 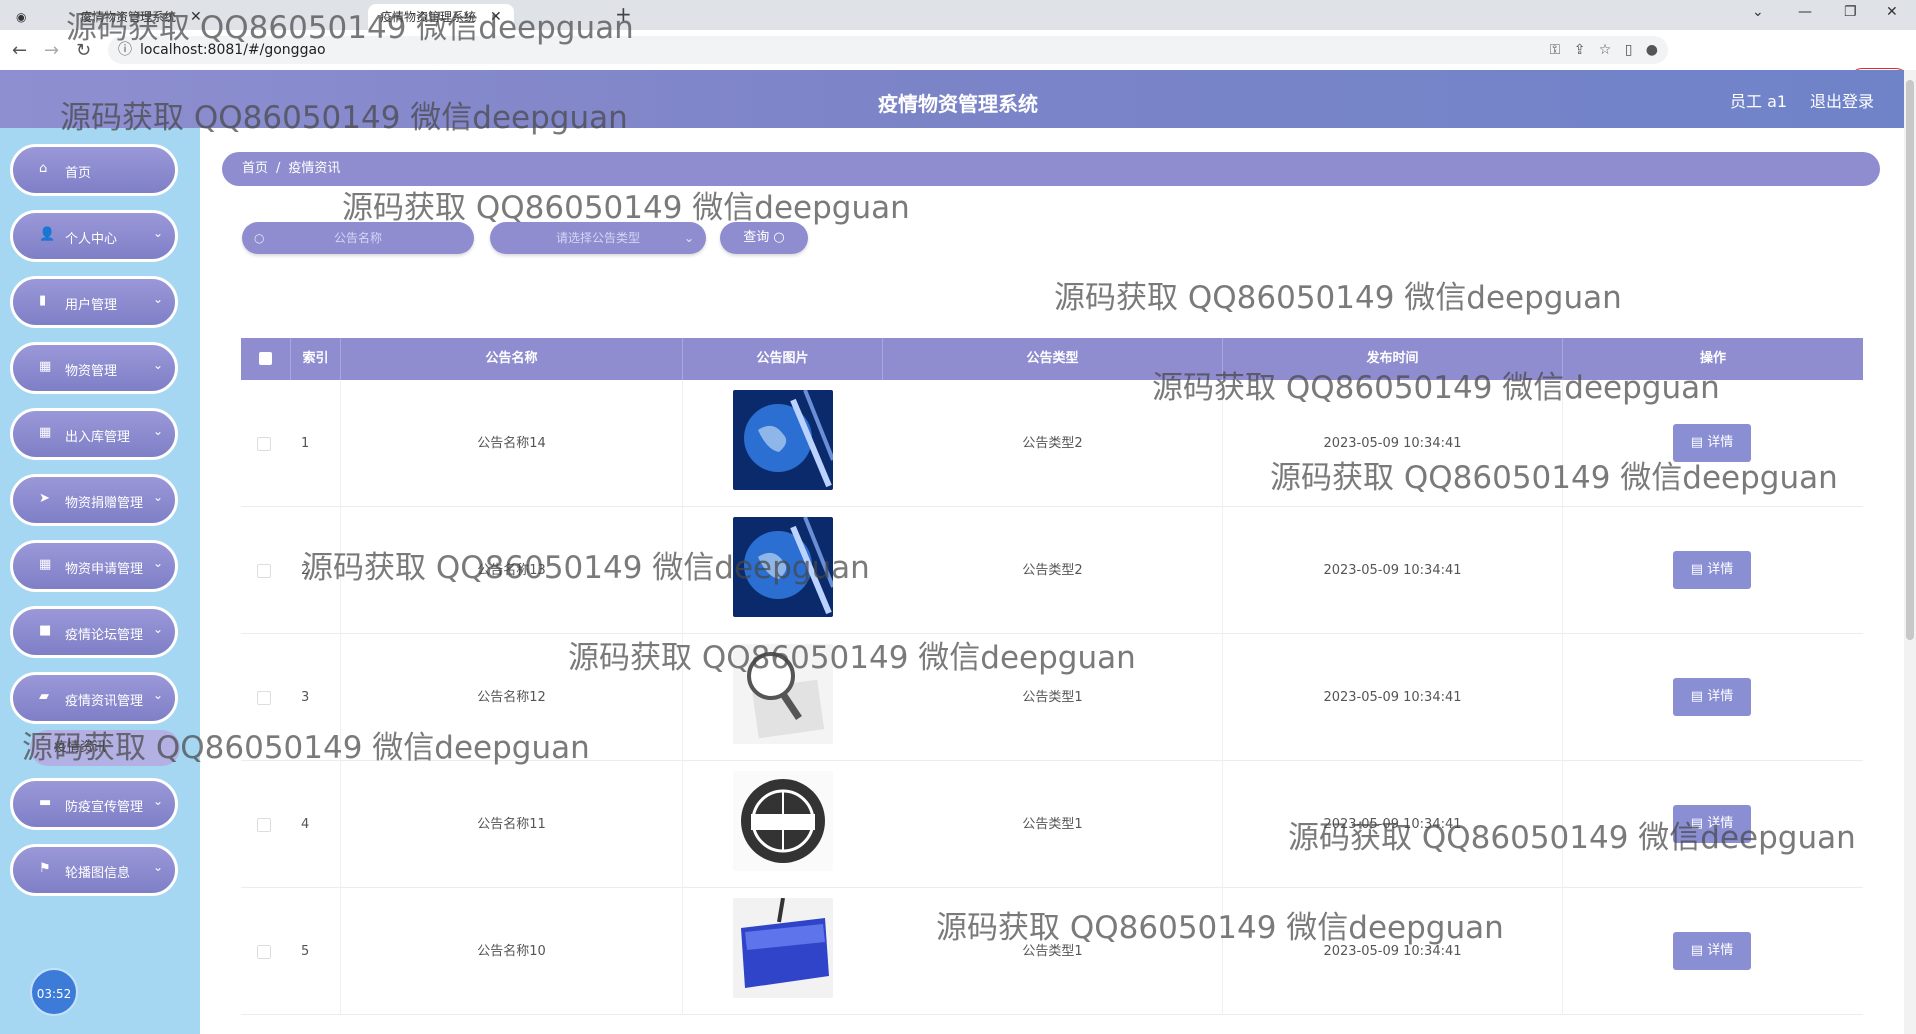 I want to click on sidebar-item-forum: ■ 疫情论坛管理 ⌄, so click(x=94, y=632).